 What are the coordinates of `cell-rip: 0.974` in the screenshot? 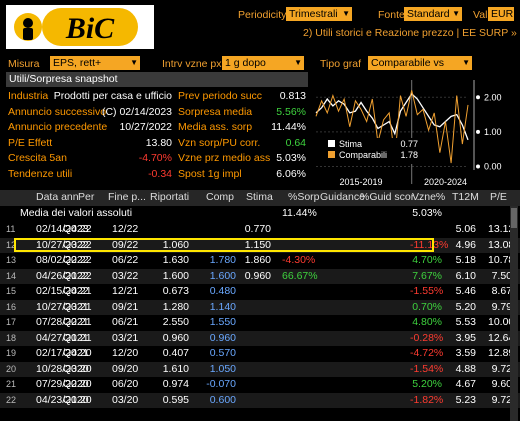 It's located at (175, 384).